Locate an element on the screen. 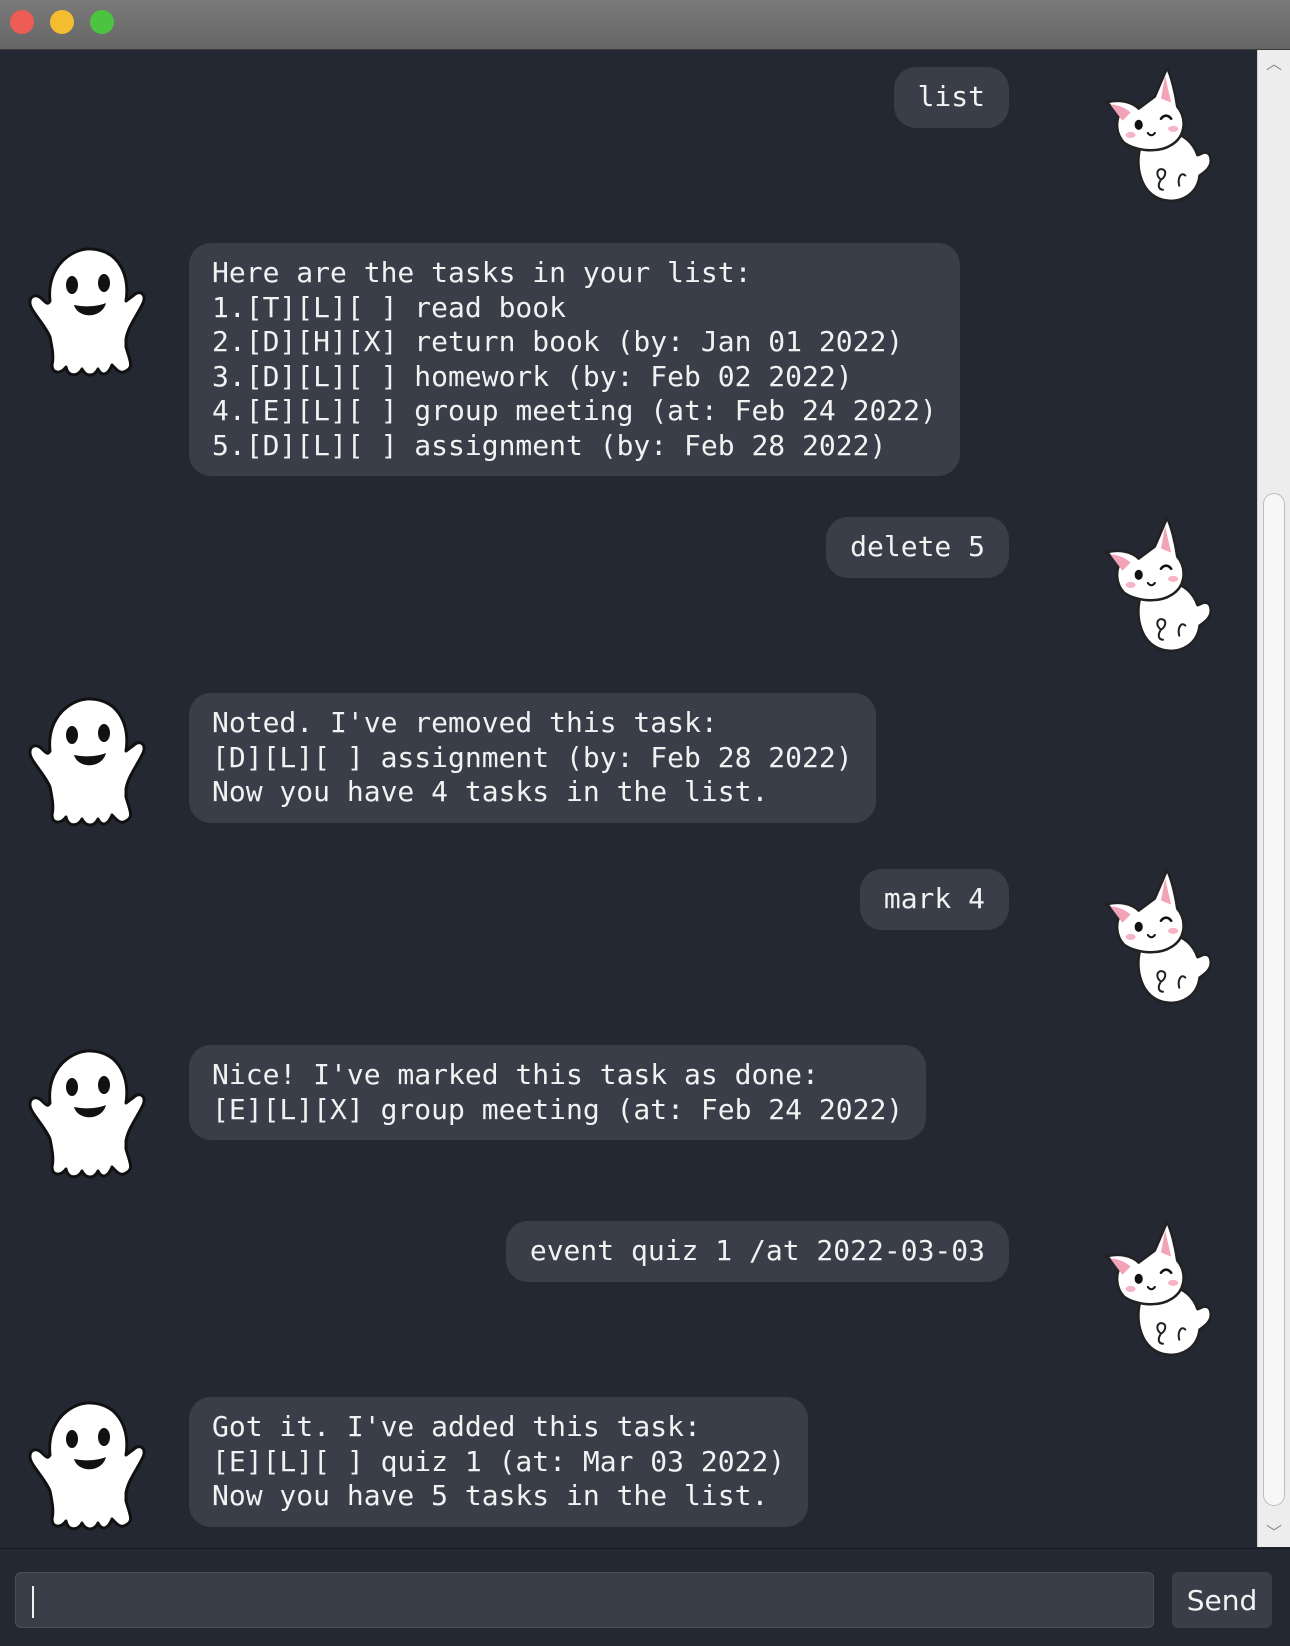 The image size is (1290, 1646). text-cursor is located at coordinates (33, 1602).